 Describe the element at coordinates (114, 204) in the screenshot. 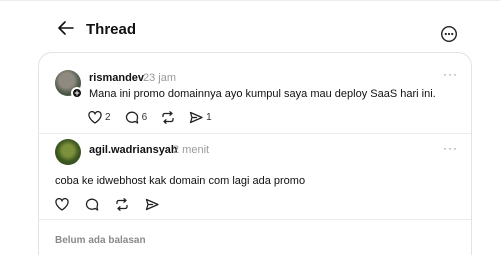

I see `reply-actions` at that location.